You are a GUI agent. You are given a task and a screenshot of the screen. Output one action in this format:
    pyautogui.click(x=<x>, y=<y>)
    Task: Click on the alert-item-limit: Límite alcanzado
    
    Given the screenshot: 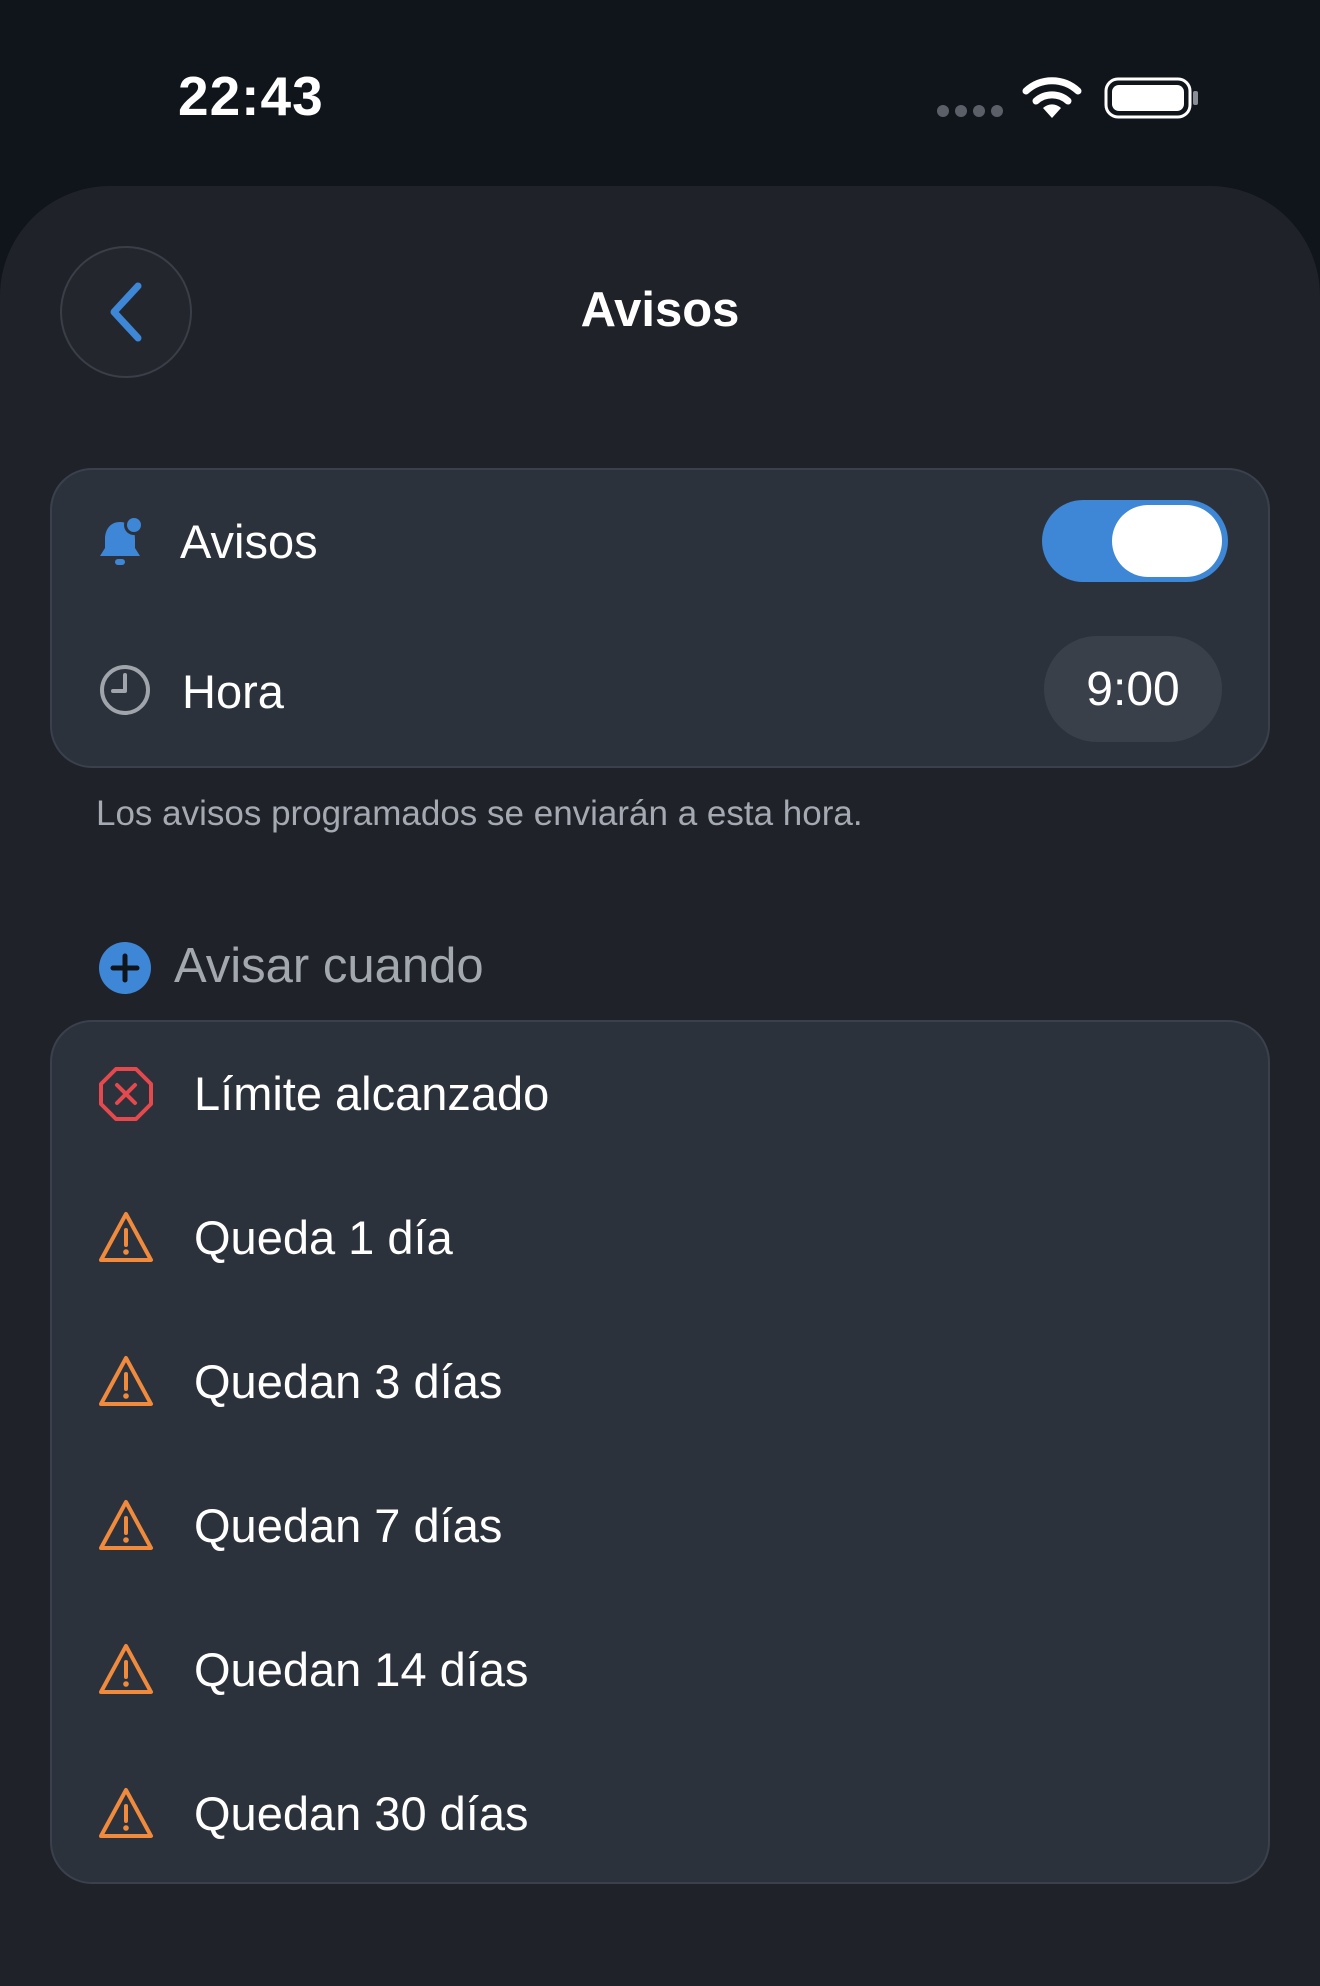 What is the action you would take?
    pyautogui.click(x=660, y=1094)
    